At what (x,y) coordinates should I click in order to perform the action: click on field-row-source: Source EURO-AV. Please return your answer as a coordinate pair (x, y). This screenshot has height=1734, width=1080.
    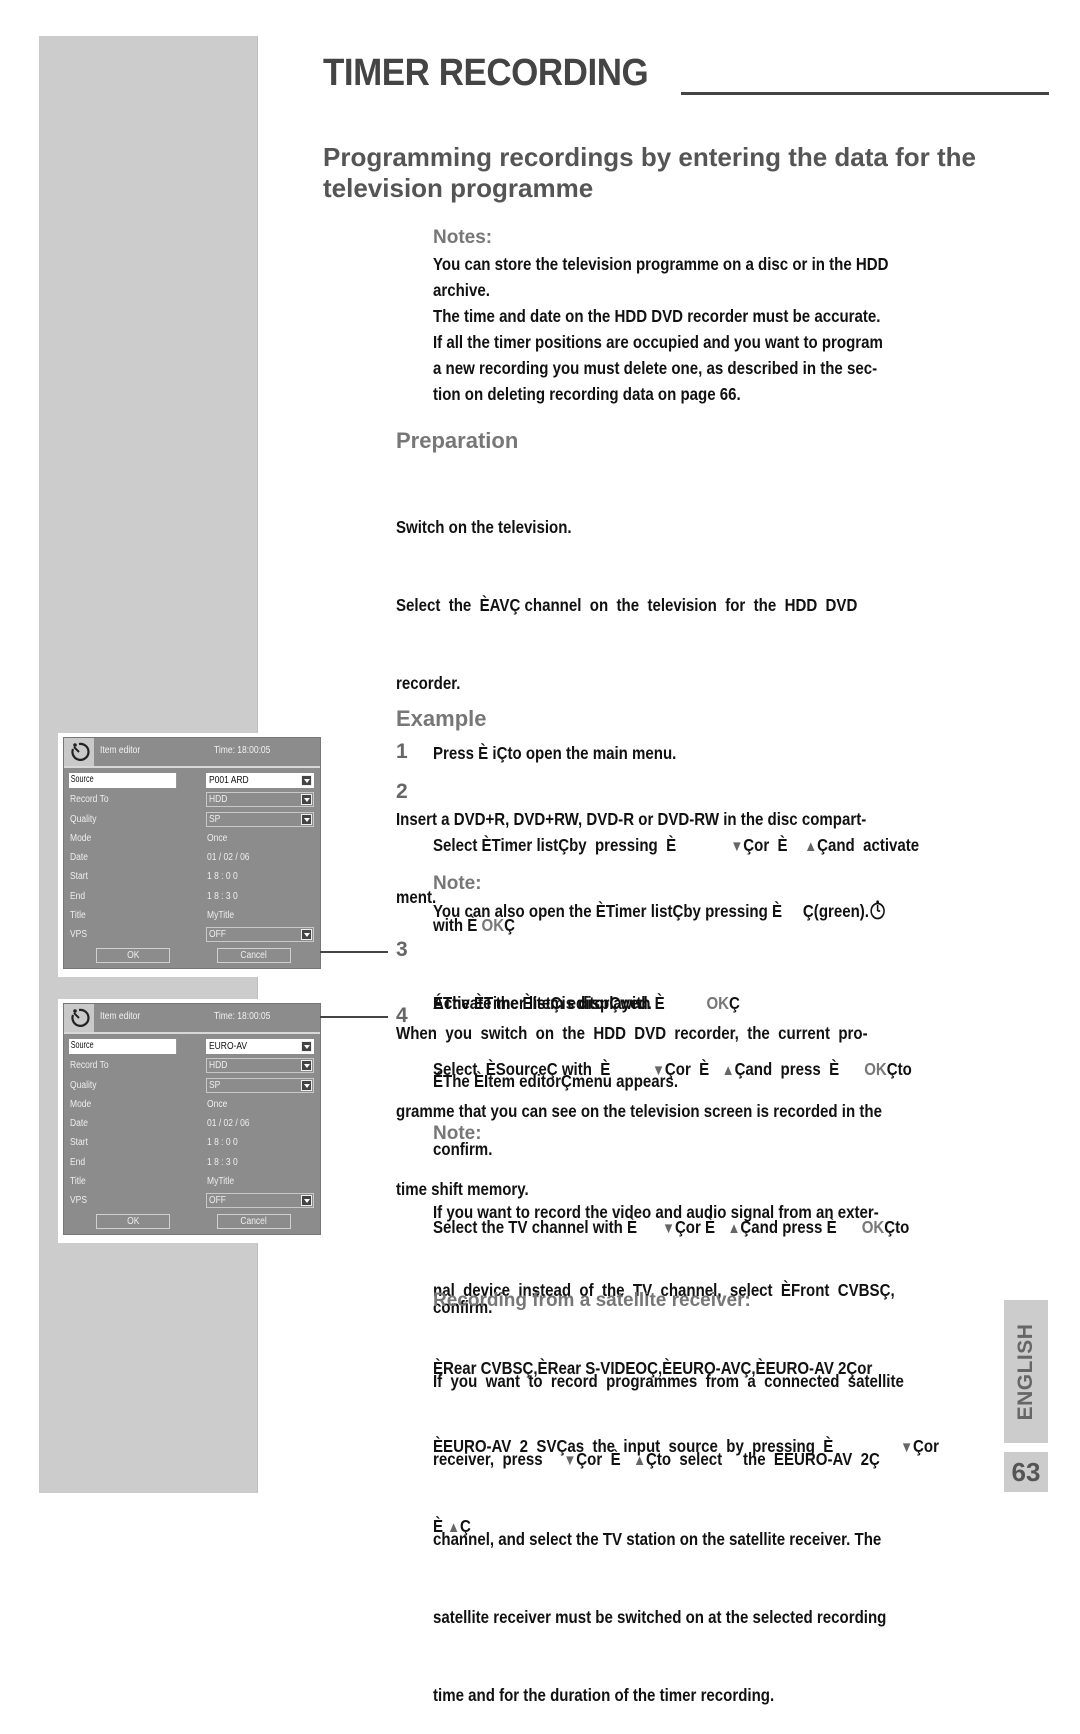
    Looking at the image, I should click on (192, 1047).